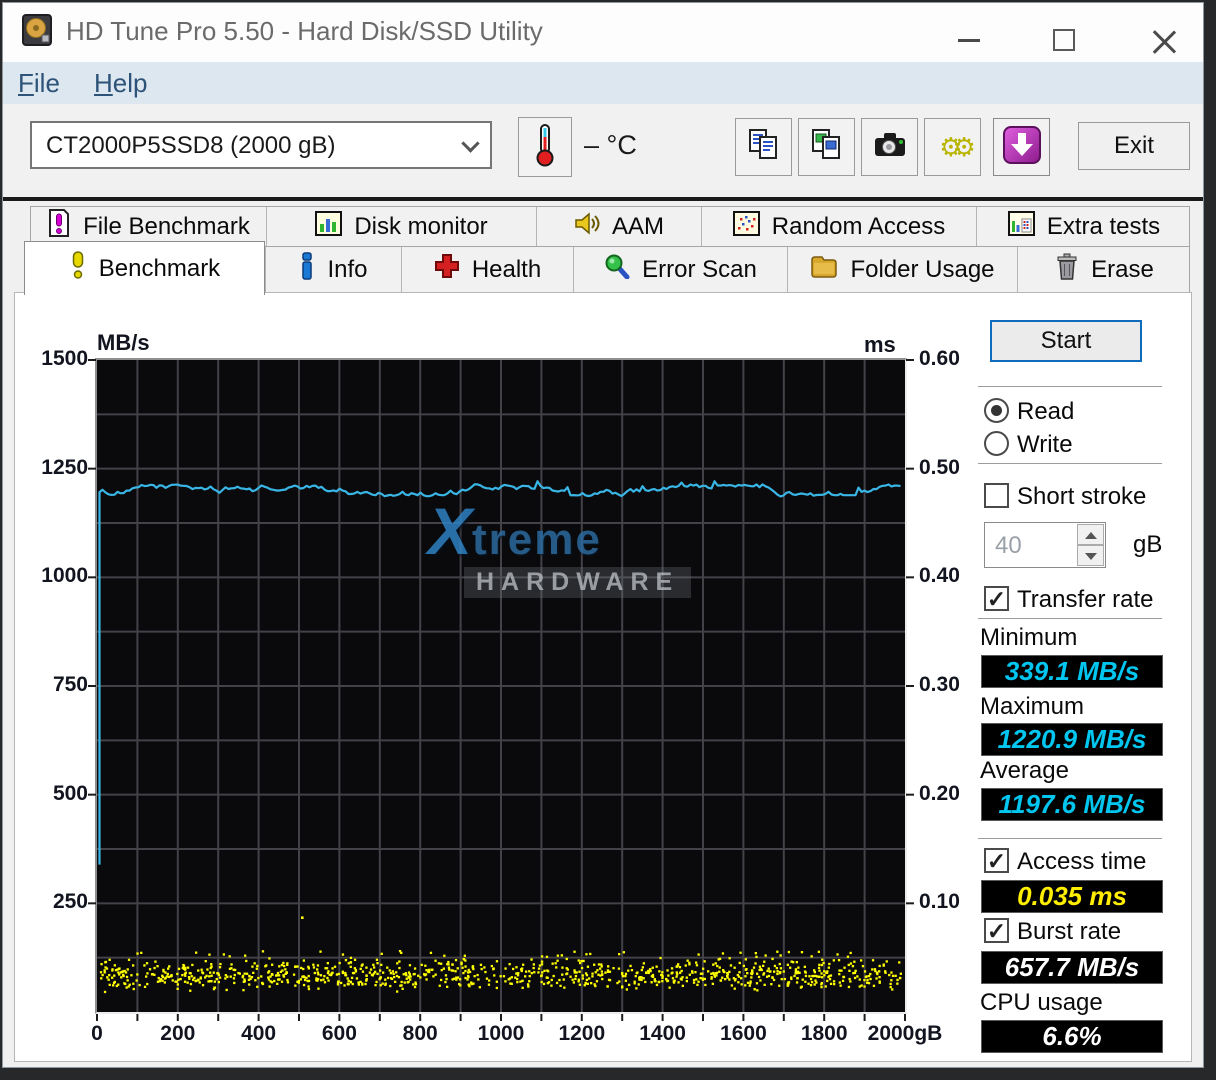 This screenshot has width=1216, height=1080. I want to click on cpu-usage-value: 6.6%, so click(1072, 1036).